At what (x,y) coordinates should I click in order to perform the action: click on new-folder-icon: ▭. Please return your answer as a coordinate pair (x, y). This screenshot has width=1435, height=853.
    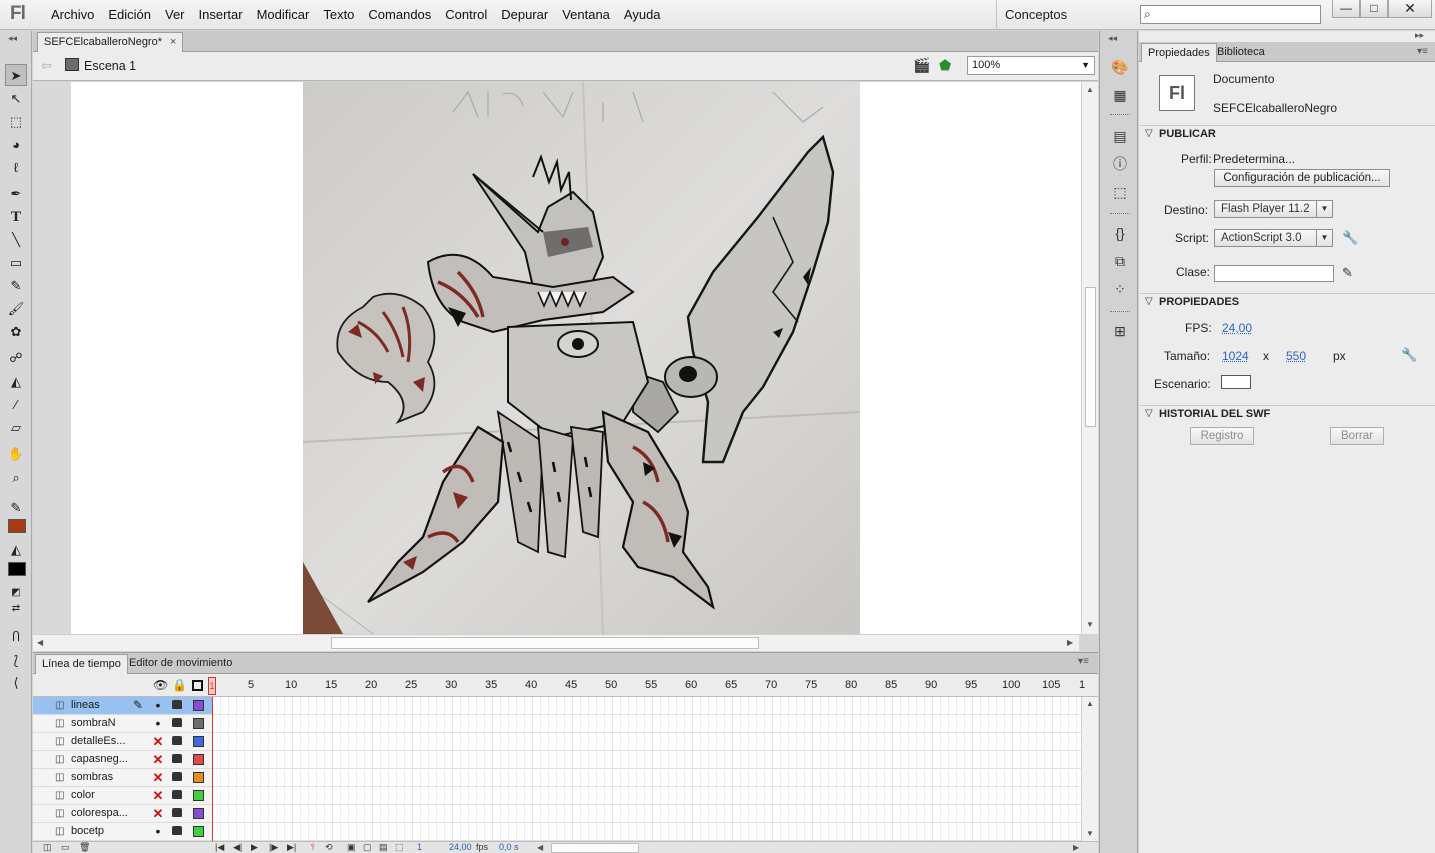
    Looking at the image, I should click on (65, 847).